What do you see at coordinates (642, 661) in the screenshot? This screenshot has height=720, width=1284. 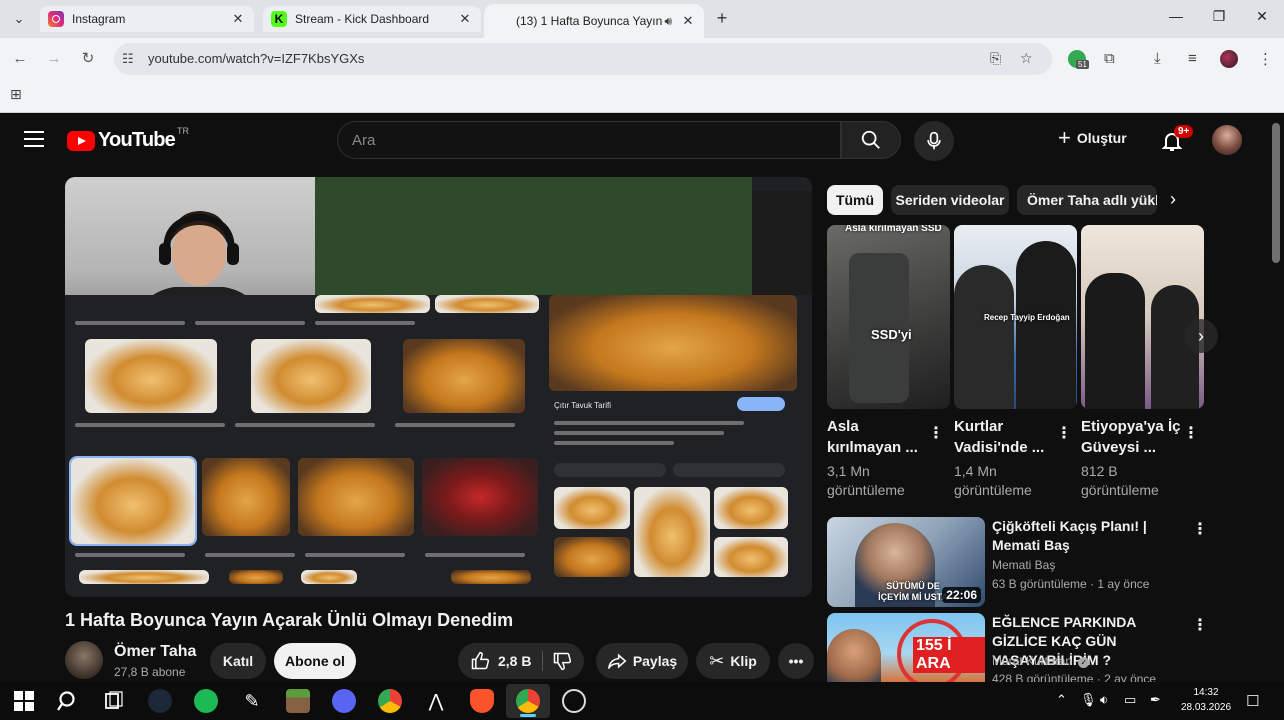 I see `share-button: Paylaş` at bounding box center [642, 661].